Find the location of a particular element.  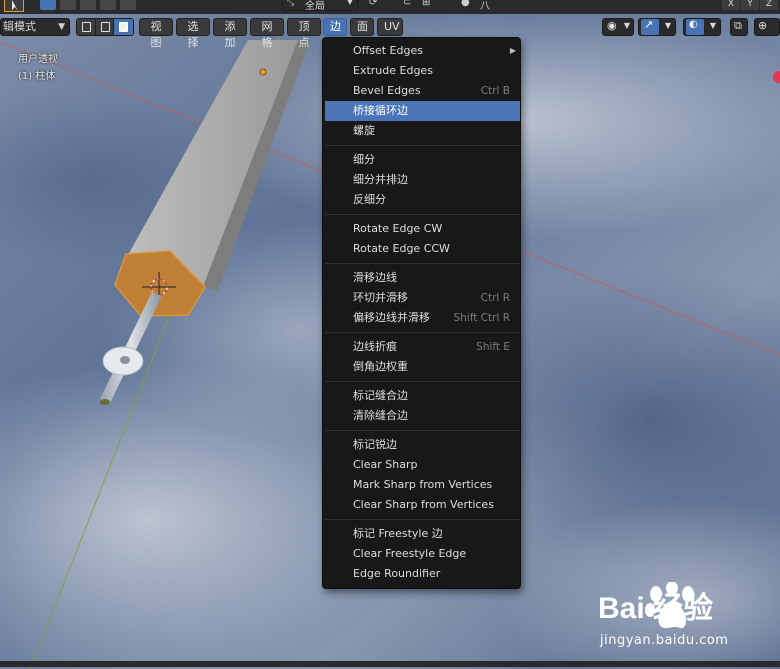

vertex-select-icon is located at coordinates (86, 27).